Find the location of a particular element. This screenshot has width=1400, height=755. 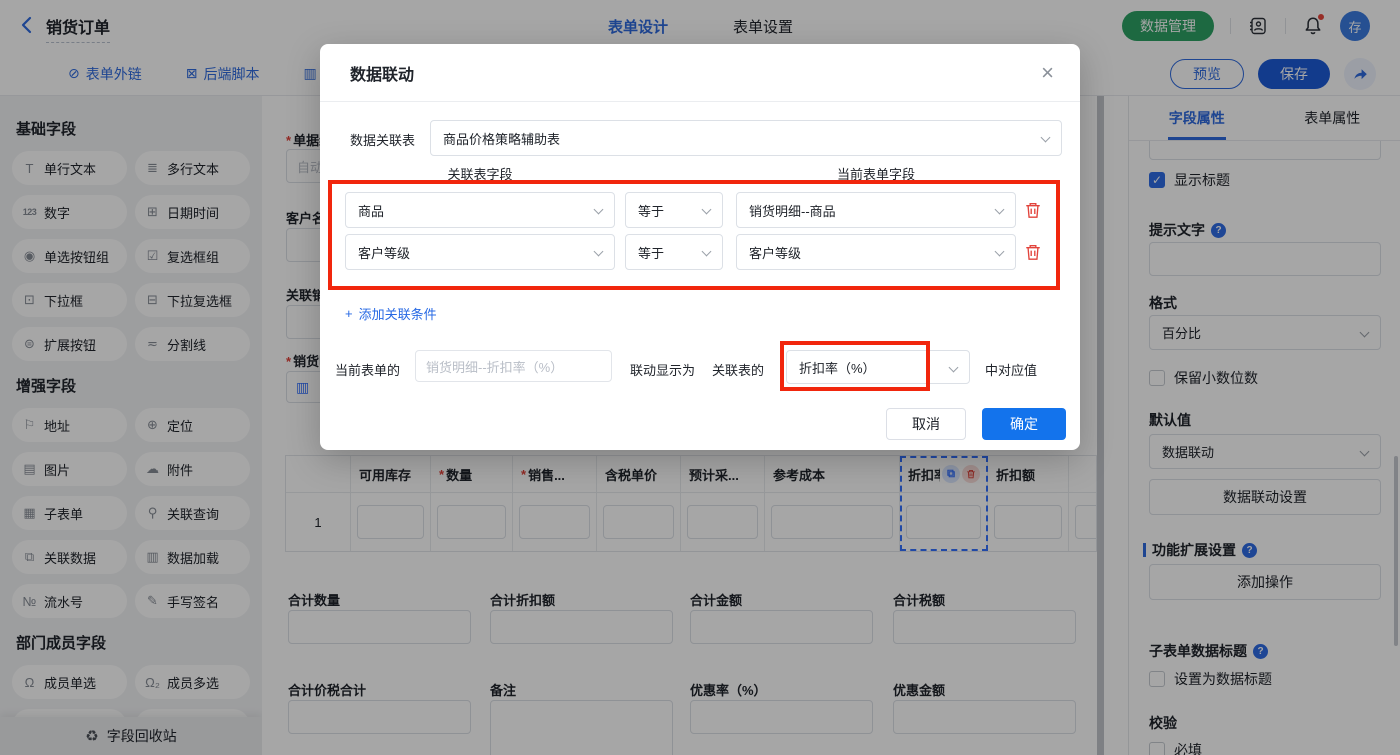

display-as-label: 联动显示为 is located at coordinates (663, 370).